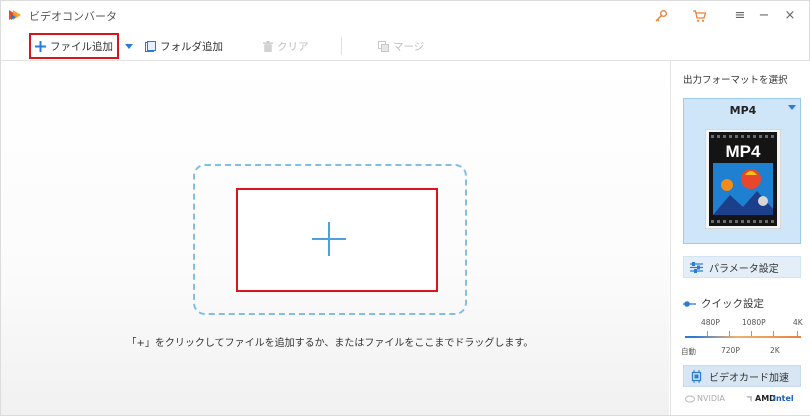  I want to click on folder-icon, so click(150, 46).